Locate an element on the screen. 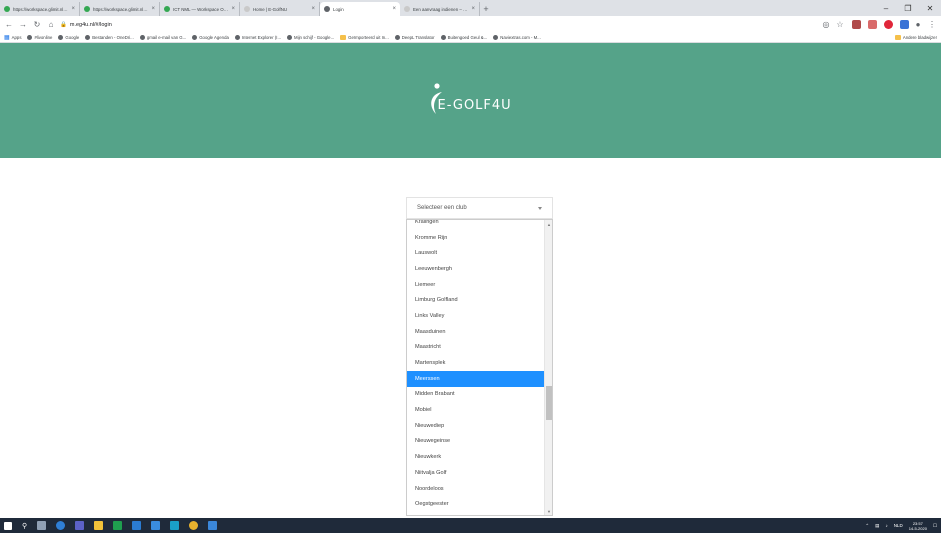  edge-icon is located at coordinates (61, 525).